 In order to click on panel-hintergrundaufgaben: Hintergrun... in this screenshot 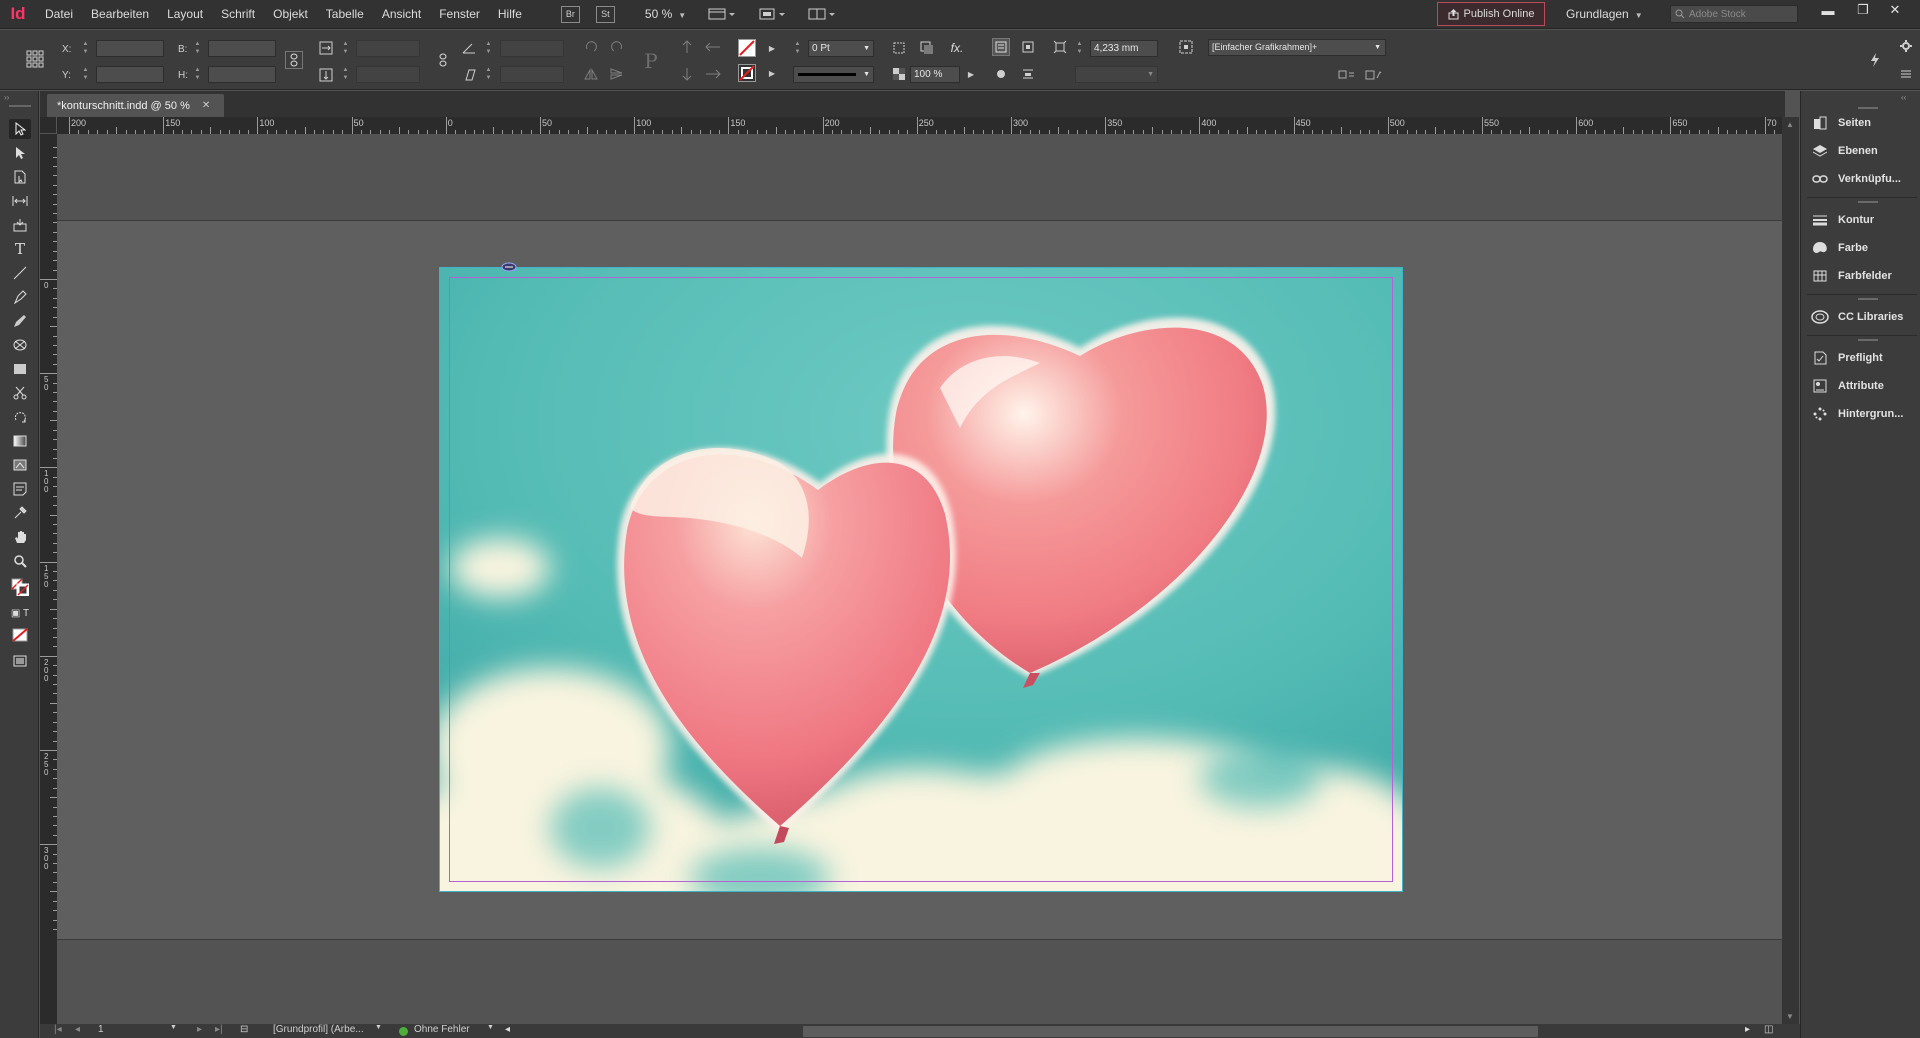, I will do `click(1865, 414)`.